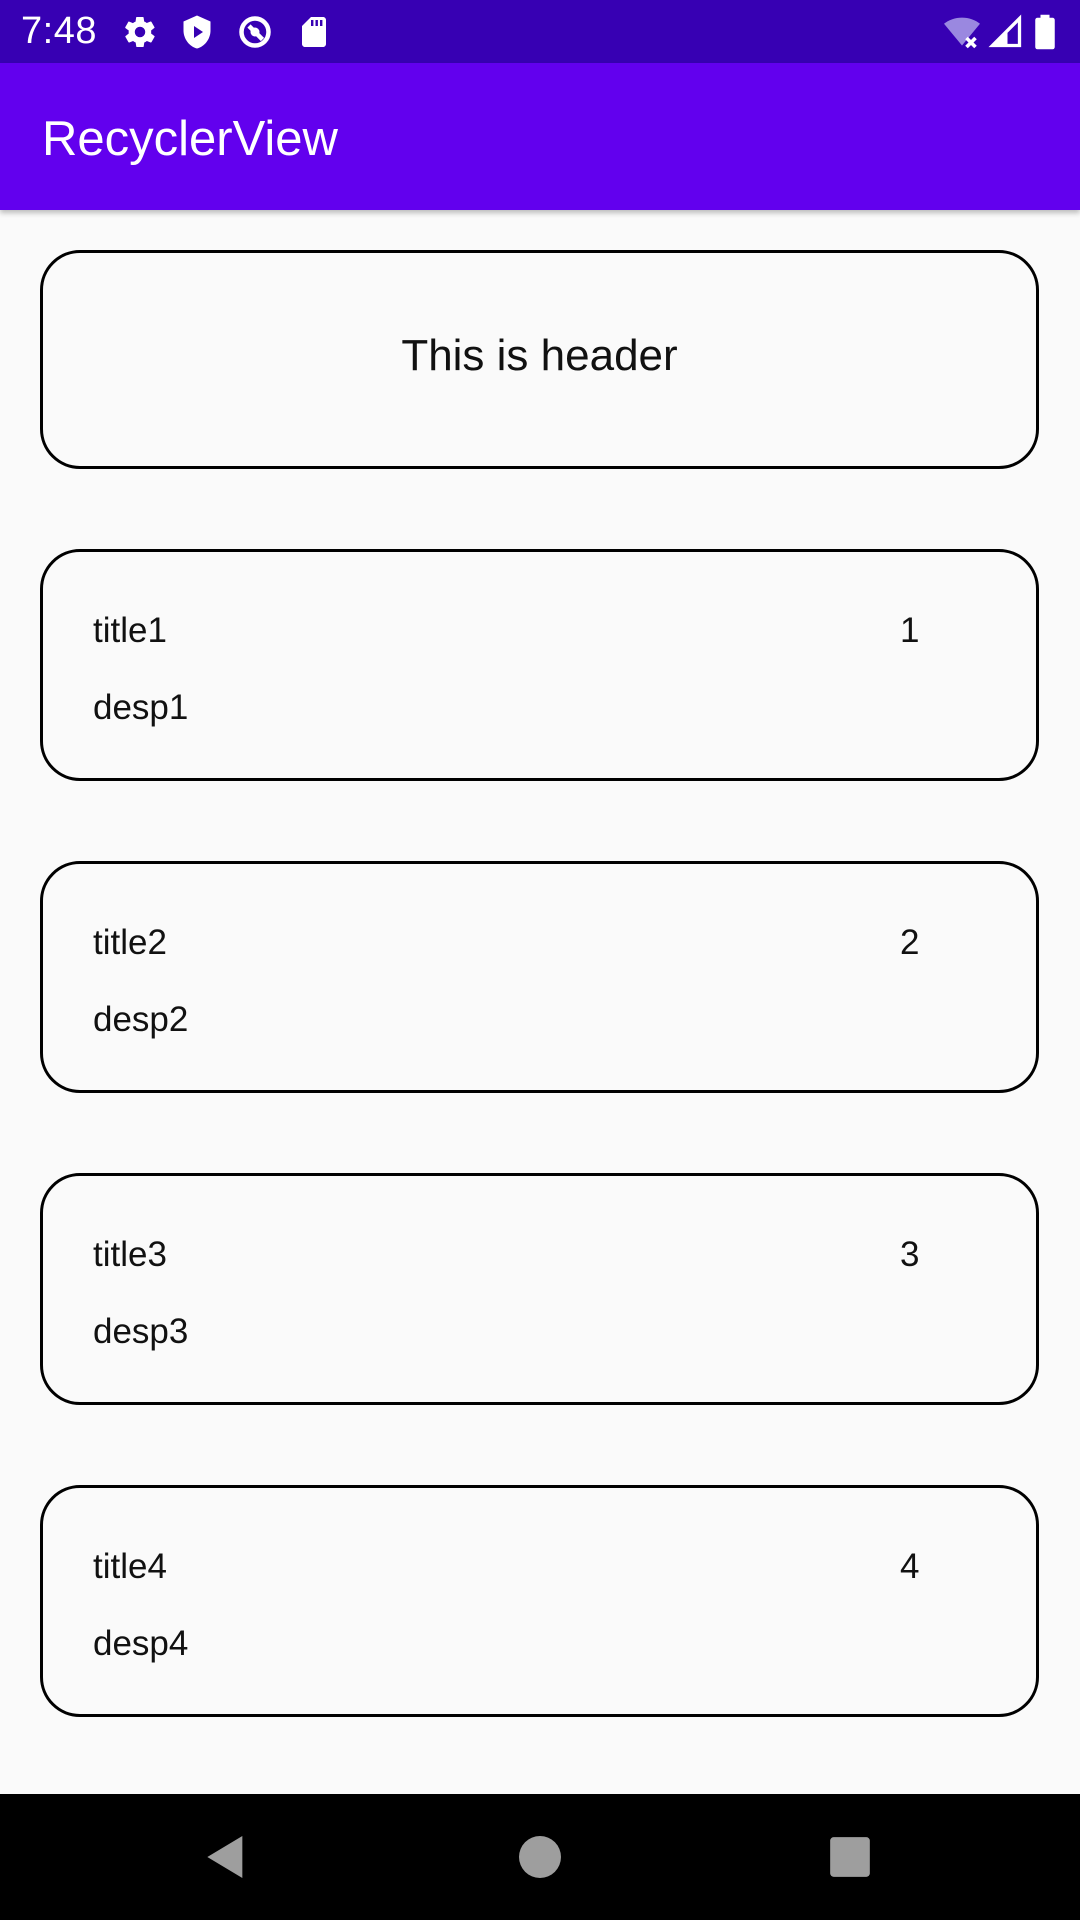  Describe the element at coordinates (539, 977) in the screenshot. I see `list-item: title2 2 desp2` at that location.